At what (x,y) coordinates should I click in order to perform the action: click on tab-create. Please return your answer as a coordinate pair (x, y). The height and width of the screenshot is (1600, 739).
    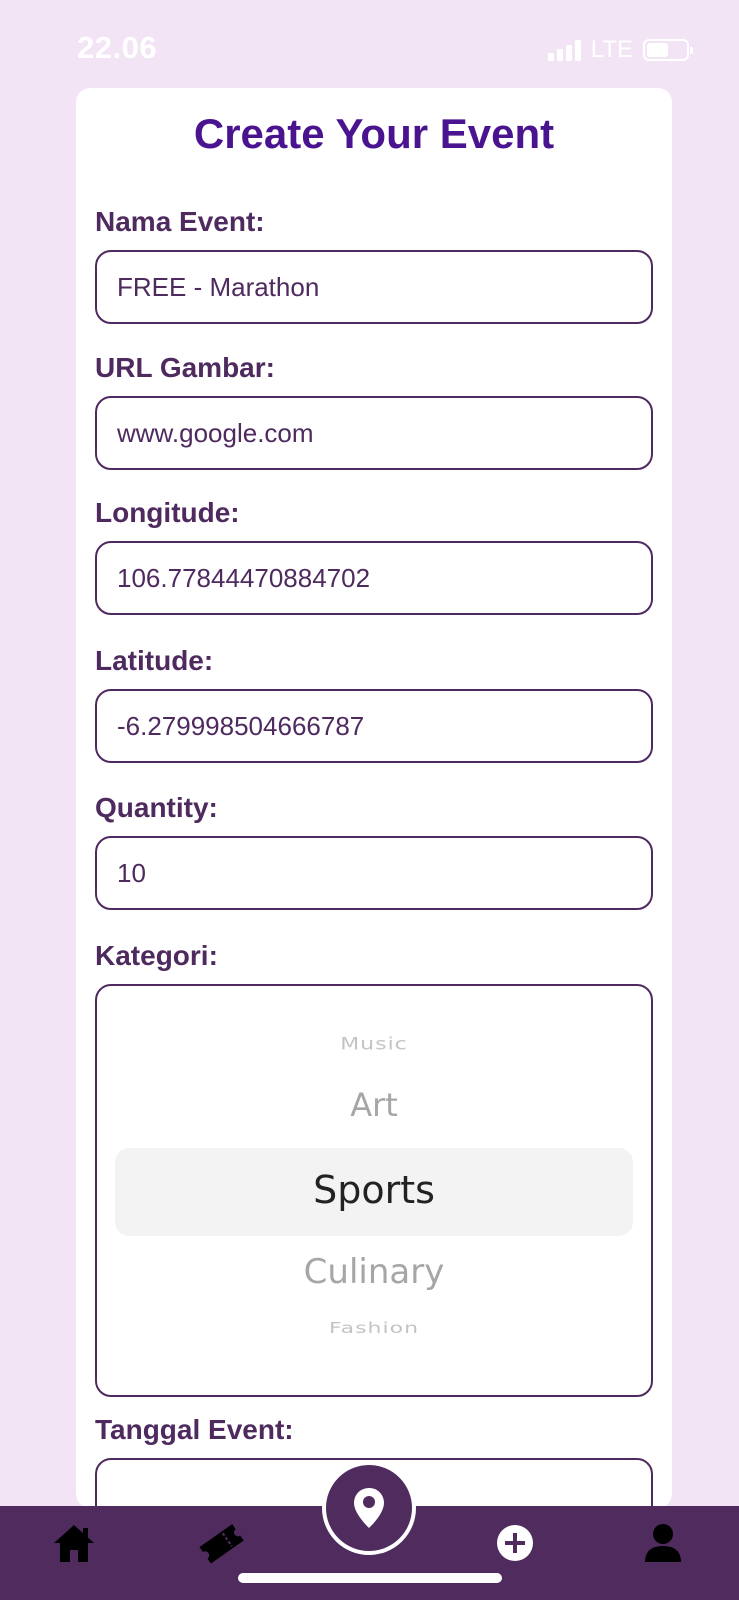
    Looking at the image, I should click on (515, 1543).